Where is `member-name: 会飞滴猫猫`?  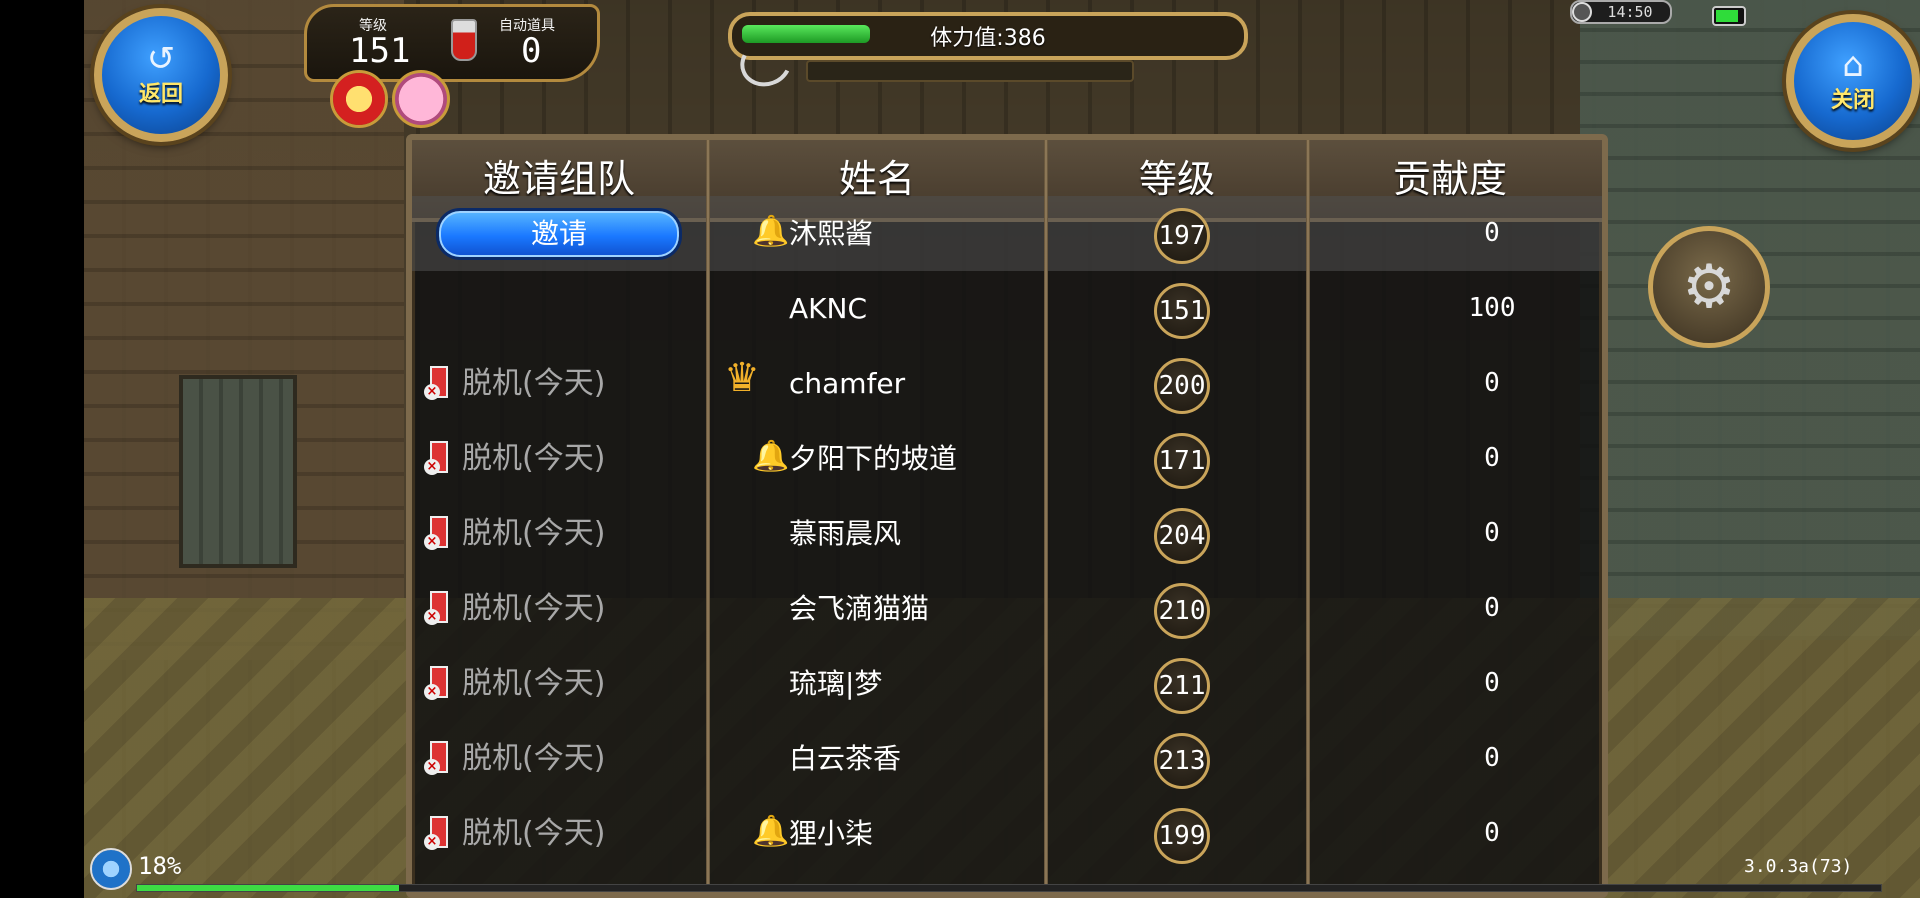 member-name: 会飞滴猫猫 is located at coordinates (859, 608).